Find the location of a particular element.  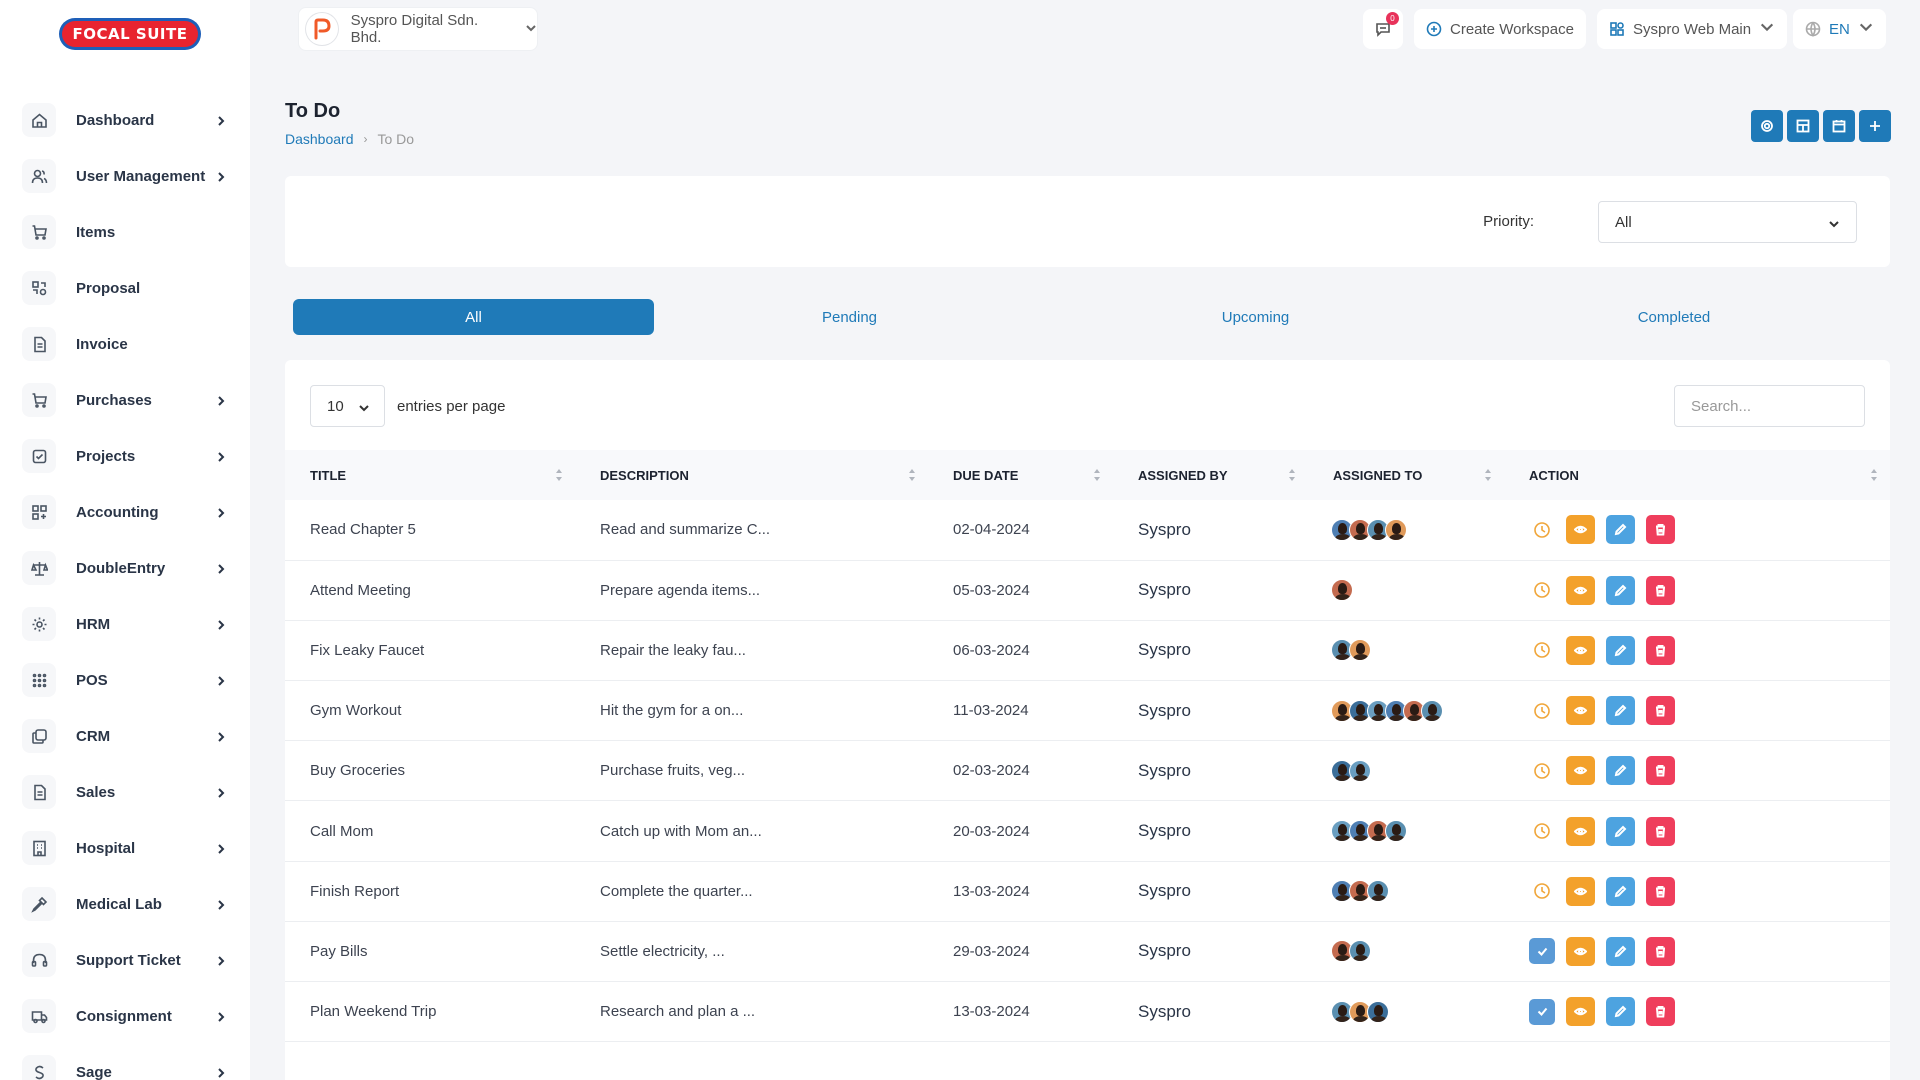

column-header-title: TITLE is located at coordinates (430, 475).